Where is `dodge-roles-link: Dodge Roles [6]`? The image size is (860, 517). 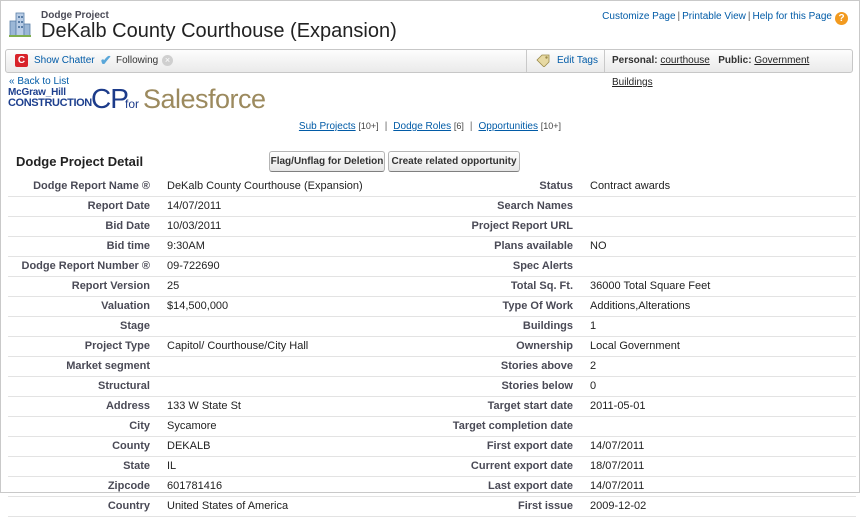
dodge-roles-link: Dodge Roles [6] is located at coordinates (428, 126).